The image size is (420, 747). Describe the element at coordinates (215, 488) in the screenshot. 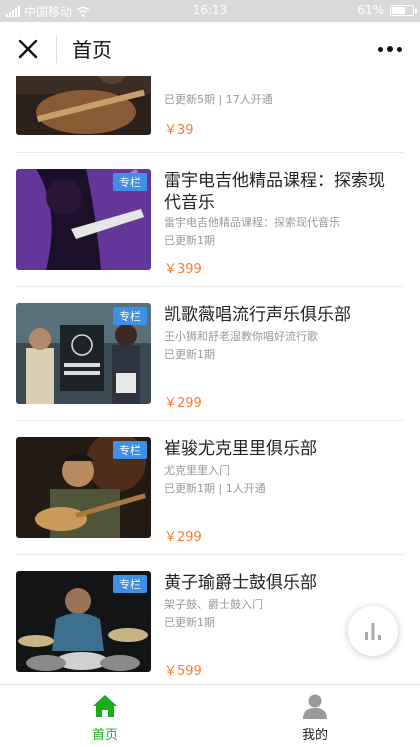

I see `course-meta: 已更新1期 | 1人开通` at that location.